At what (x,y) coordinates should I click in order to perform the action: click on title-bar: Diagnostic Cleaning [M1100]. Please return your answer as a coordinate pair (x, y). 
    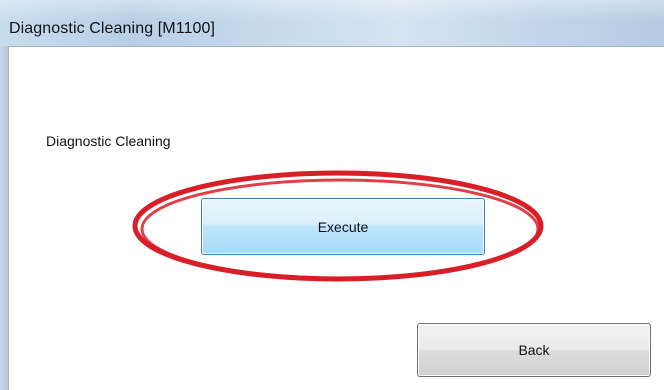
    Looking at the image, I should click on (332, 23).